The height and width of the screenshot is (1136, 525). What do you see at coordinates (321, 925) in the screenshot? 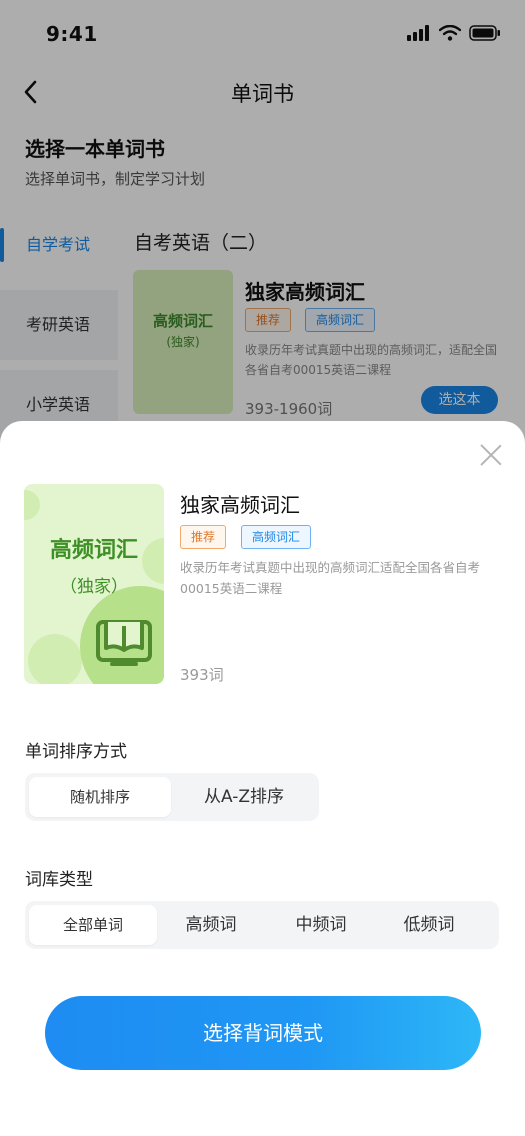
I see `type-option-medium: 中频词` at bounding box center [321, 925].